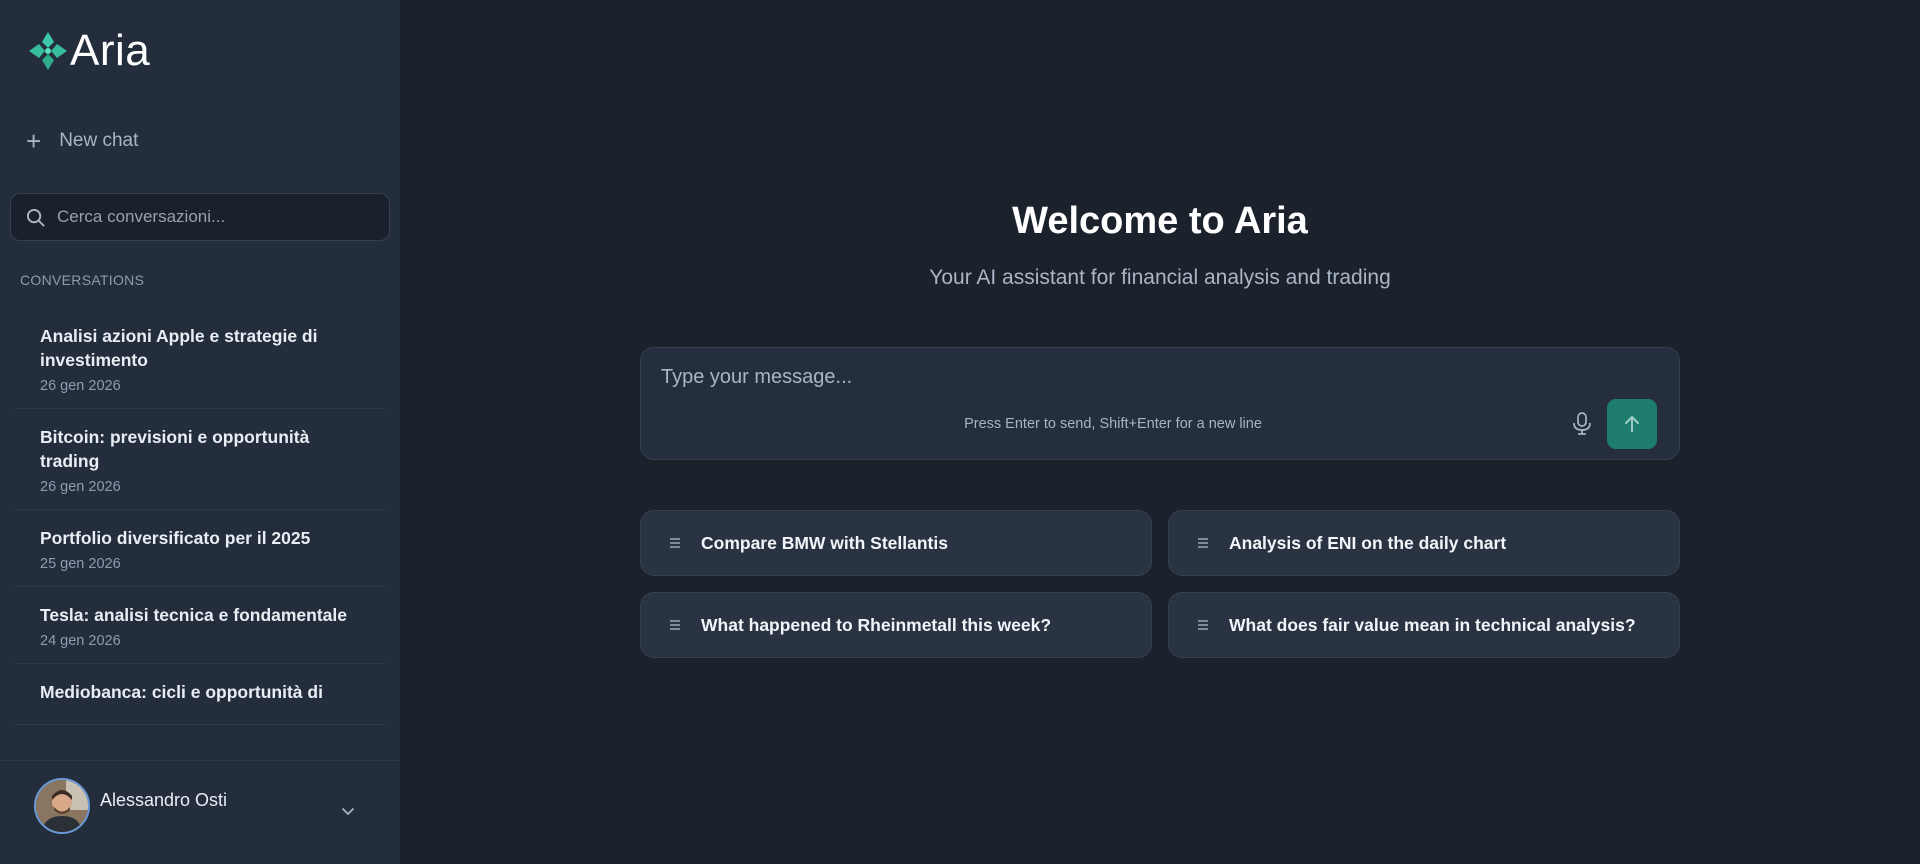 This screenshot has height=864, width=1920. What do you see at coordinates (207, 217) in the screenshot?
I see `search-input` at bounding box center [207, 217].